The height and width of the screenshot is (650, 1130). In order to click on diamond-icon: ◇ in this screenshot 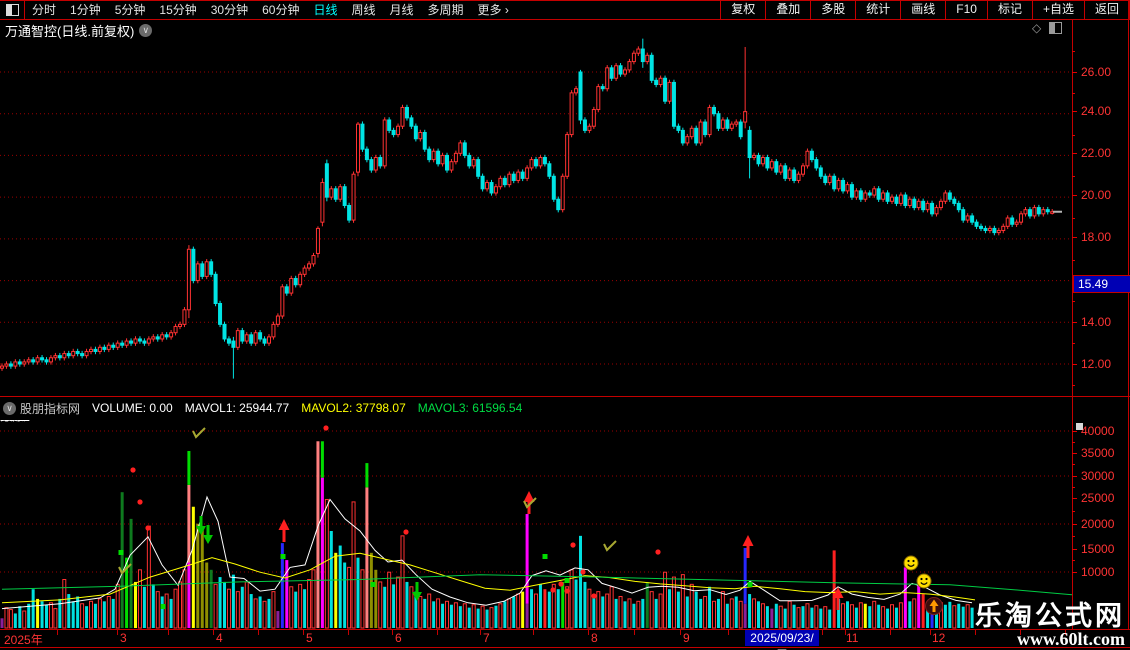, I will do `click(1036, 28)`.